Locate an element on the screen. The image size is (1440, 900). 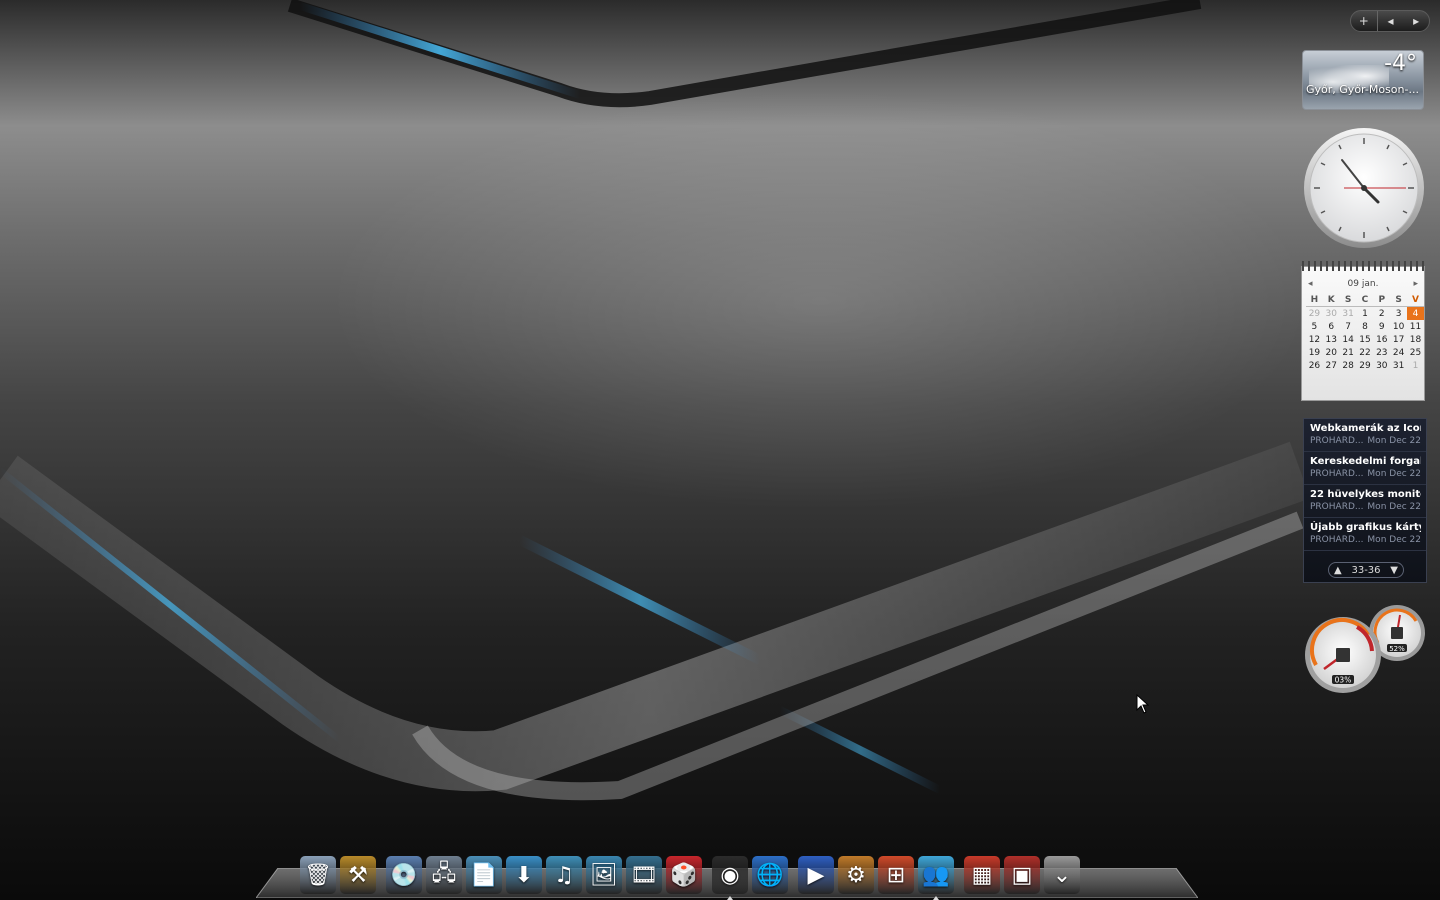
calendar-day: 12 is located at coordinates (1314, 339).